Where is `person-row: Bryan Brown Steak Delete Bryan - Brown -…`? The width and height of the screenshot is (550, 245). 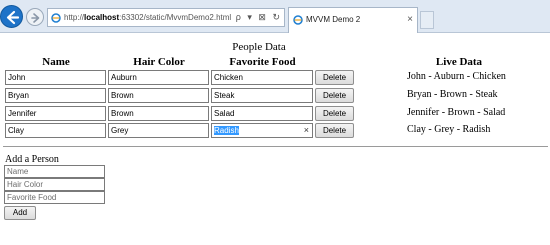 person-row: Bryan Brown Steak Delete Bryan - Brown -… is located at coordinates (275, 96).